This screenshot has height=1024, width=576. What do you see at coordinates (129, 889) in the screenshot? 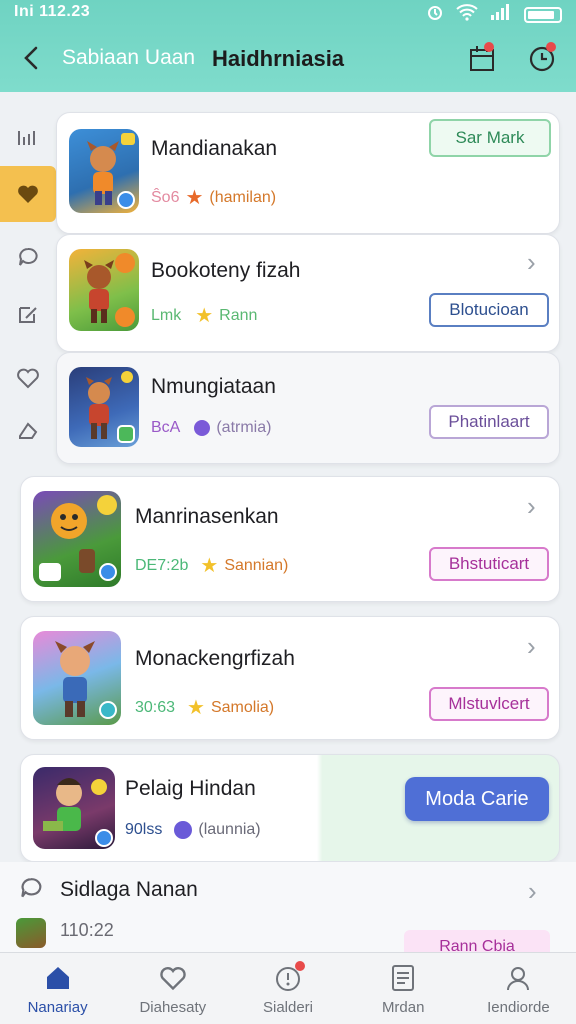
I see `list-item-title: Sidlaga Nanan` at bounding box center [129, 889].